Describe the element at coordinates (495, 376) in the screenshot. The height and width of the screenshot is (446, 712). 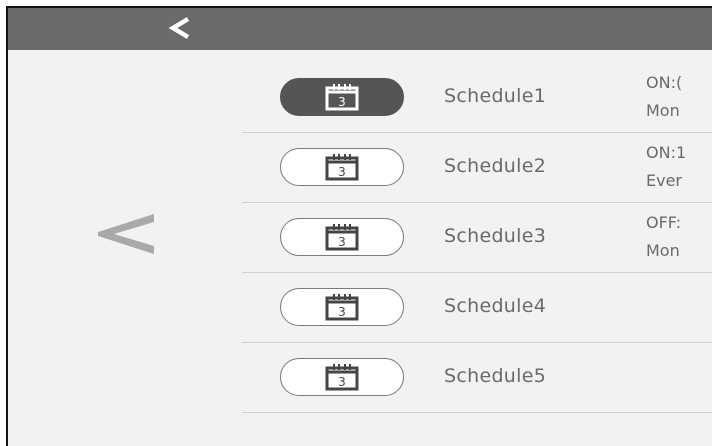
I see `schedule-name: Schedule5` at that location.